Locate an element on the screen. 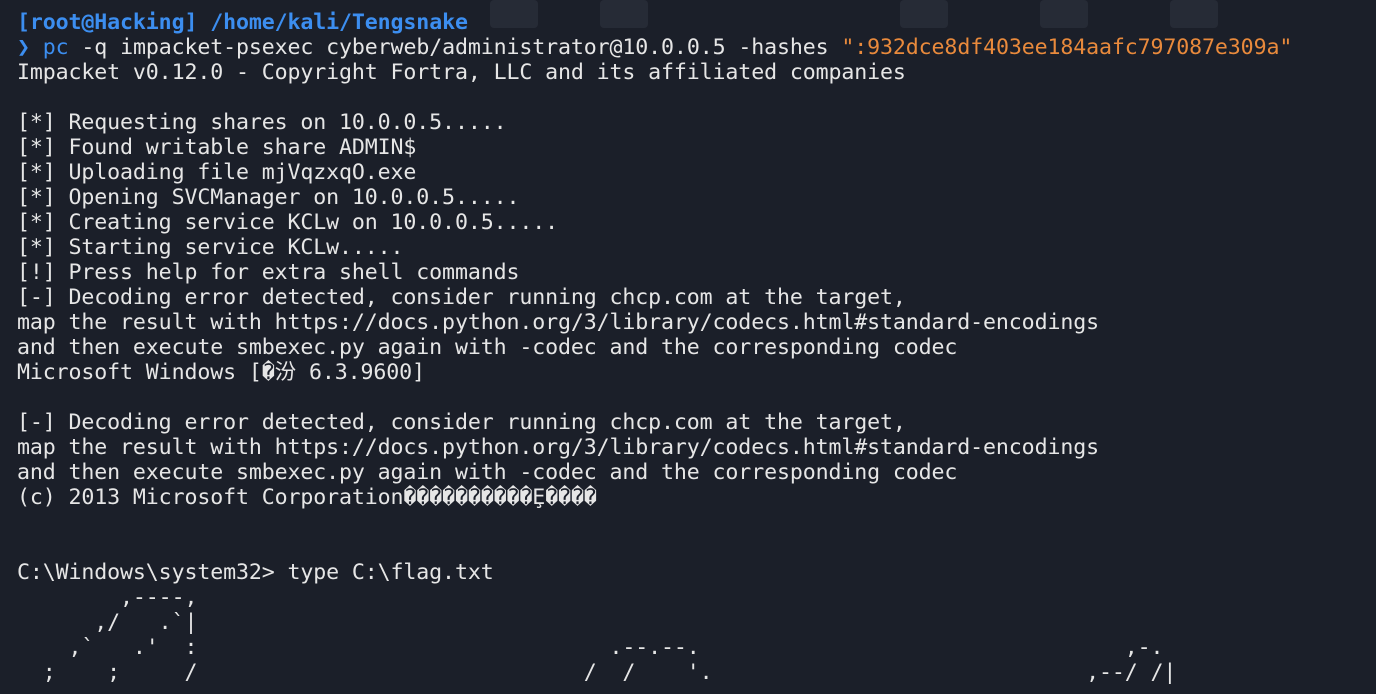 The width and height of the screenshot is (1376, 694). ascii-art-line: ,/ .`| is located at coordinates (107, 622).